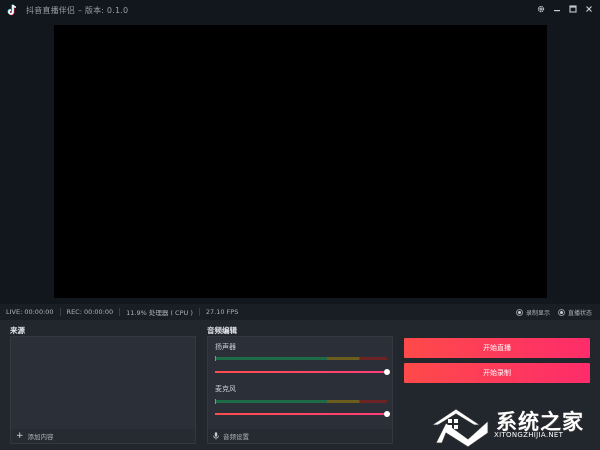 The width and height of the screenshot is (600, 450). I want to click on watermark-logo-icon, so click(459, 427).